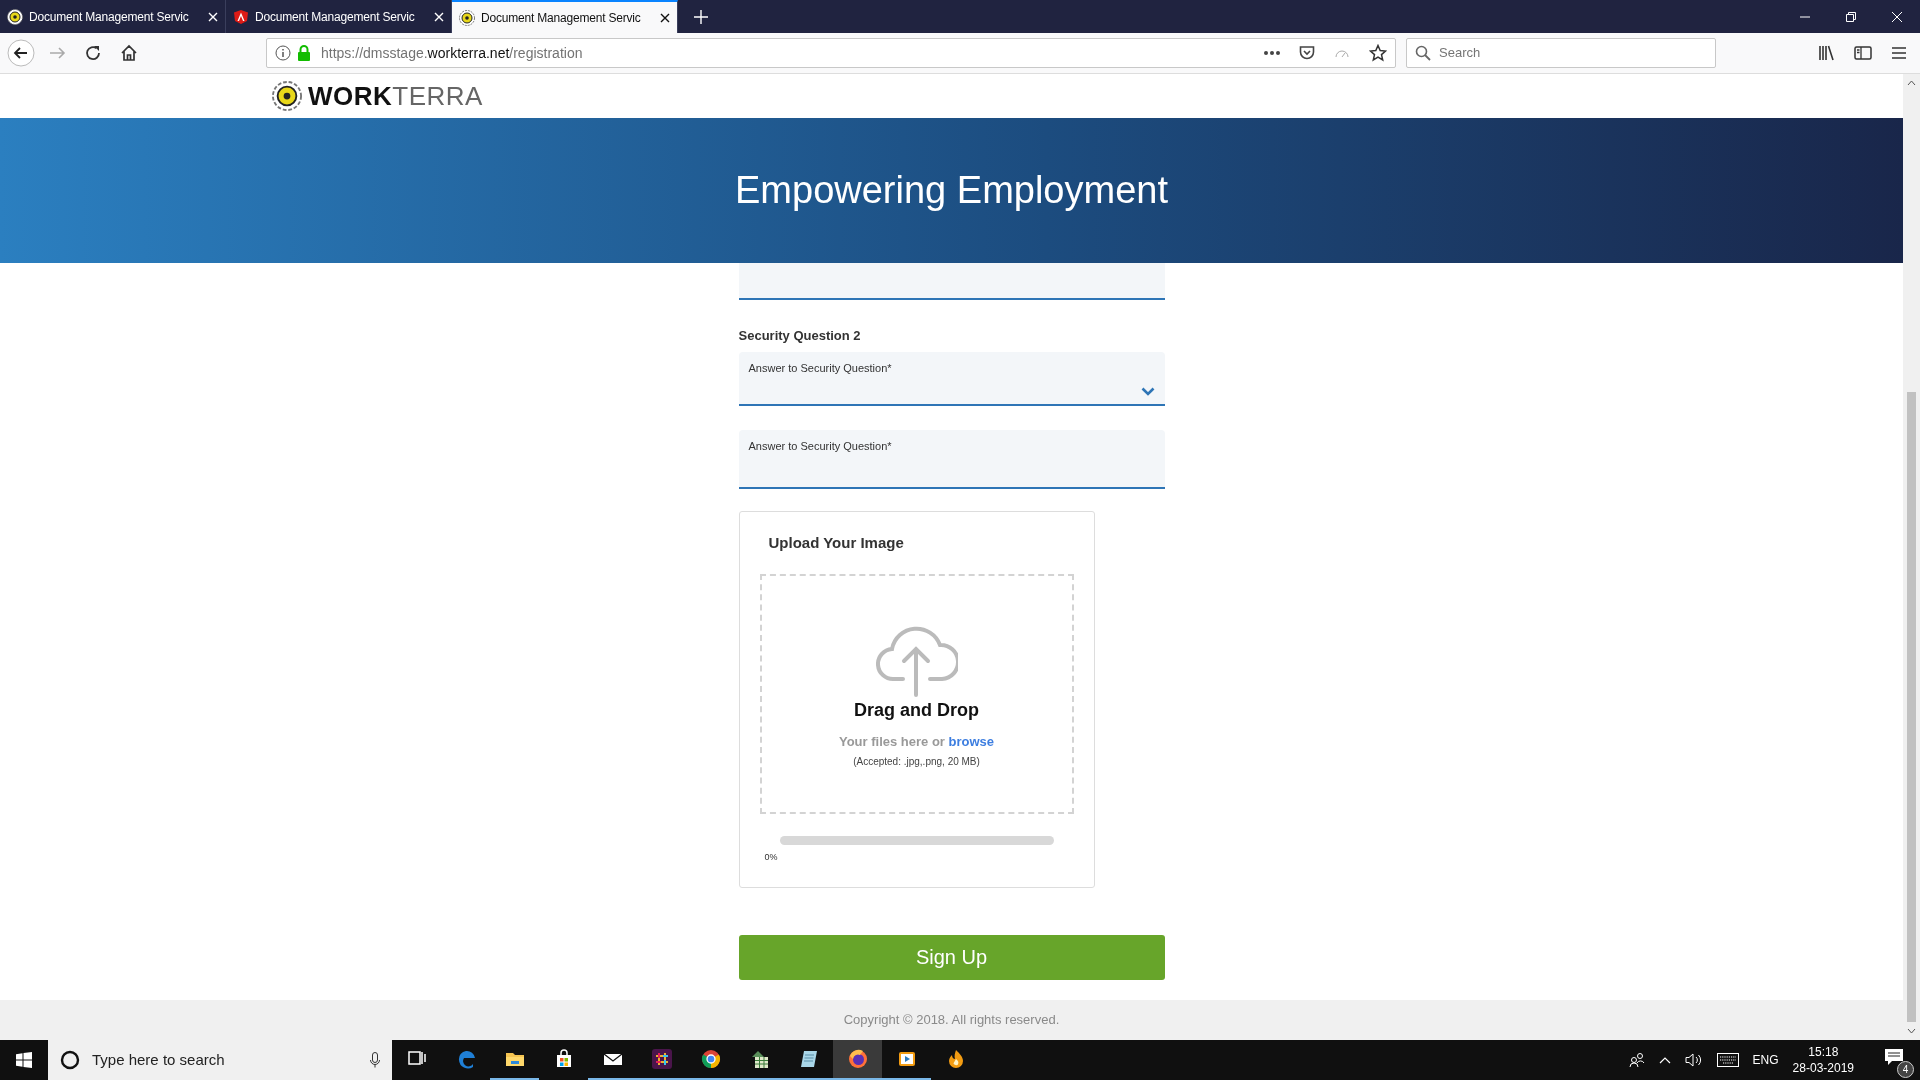 This screenshot has height=1080, width=1920. Describe the element at coordinates (21, 53) in the screenshot. I see `back-icon` at that location.